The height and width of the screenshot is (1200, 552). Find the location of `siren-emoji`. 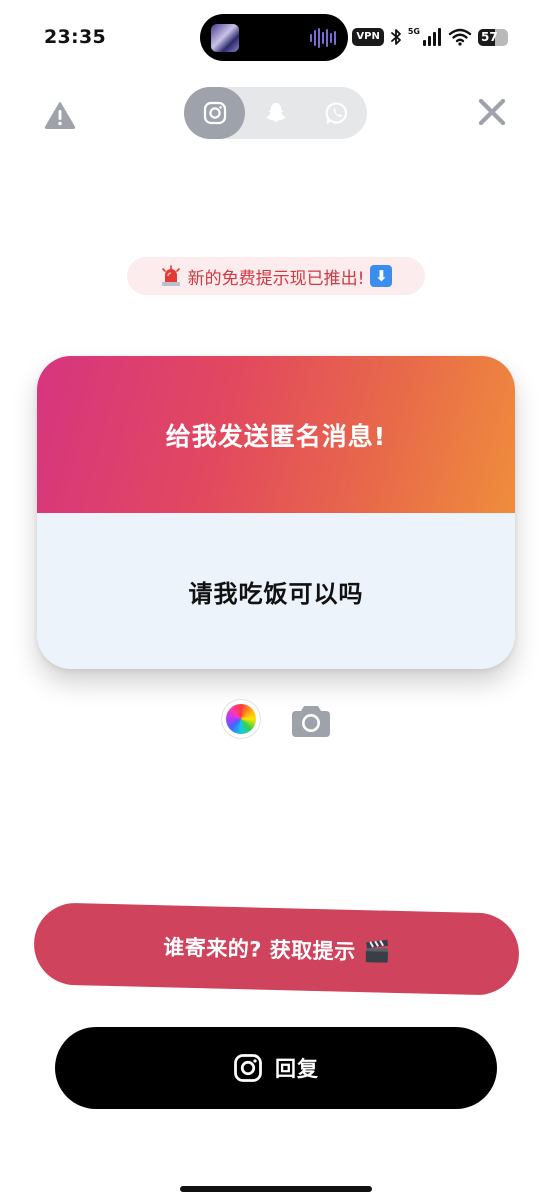

siren-emoji is located at coordinates (170, 275).